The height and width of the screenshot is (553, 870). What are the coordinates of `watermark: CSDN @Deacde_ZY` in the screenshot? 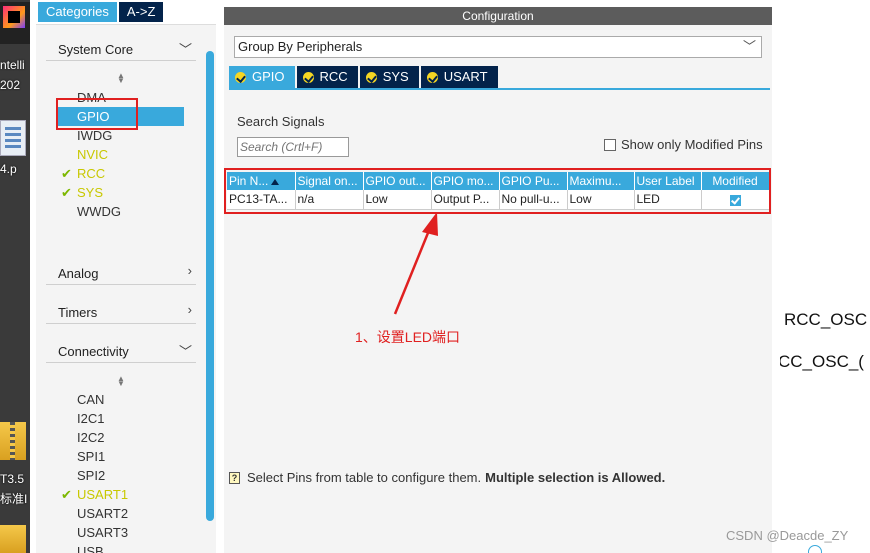 It's located at (787, 535).